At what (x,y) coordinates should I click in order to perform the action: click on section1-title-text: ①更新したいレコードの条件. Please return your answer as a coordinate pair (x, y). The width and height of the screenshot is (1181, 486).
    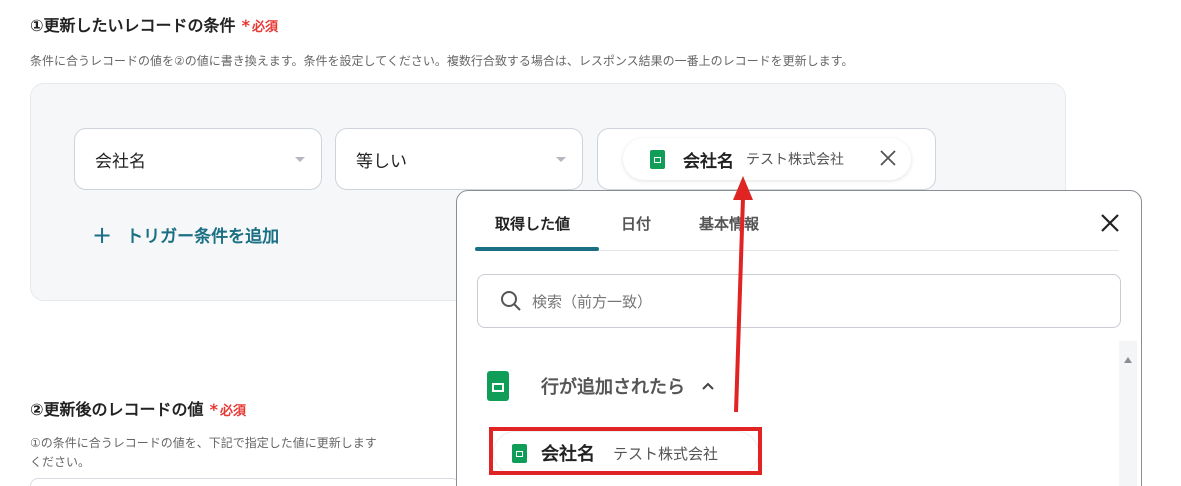
    Looking at the image, I should click on (133, 25).